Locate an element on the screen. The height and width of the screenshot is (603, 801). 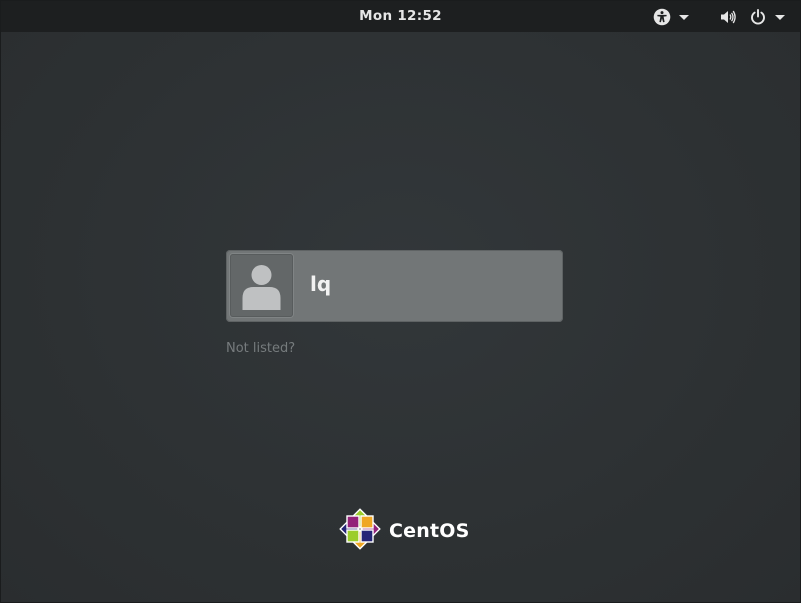
user-list-item: lq is located at coordinates (394, 286).